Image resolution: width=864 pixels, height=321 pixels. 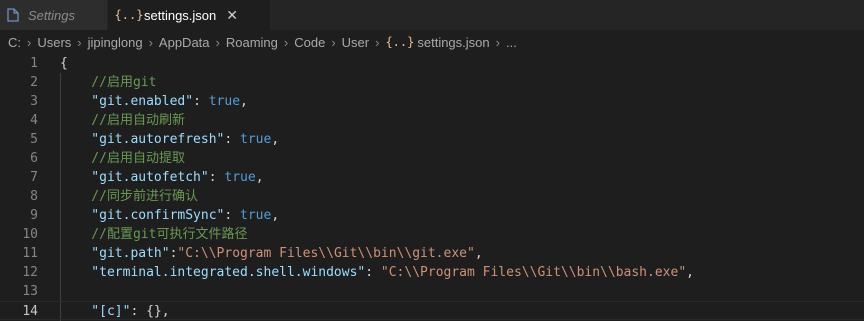 What do you see at coordinates (432, 215) in the screenshot?
I see `code-line: 9 "git.confirmSync": true,` at bounding box center [432, 215].